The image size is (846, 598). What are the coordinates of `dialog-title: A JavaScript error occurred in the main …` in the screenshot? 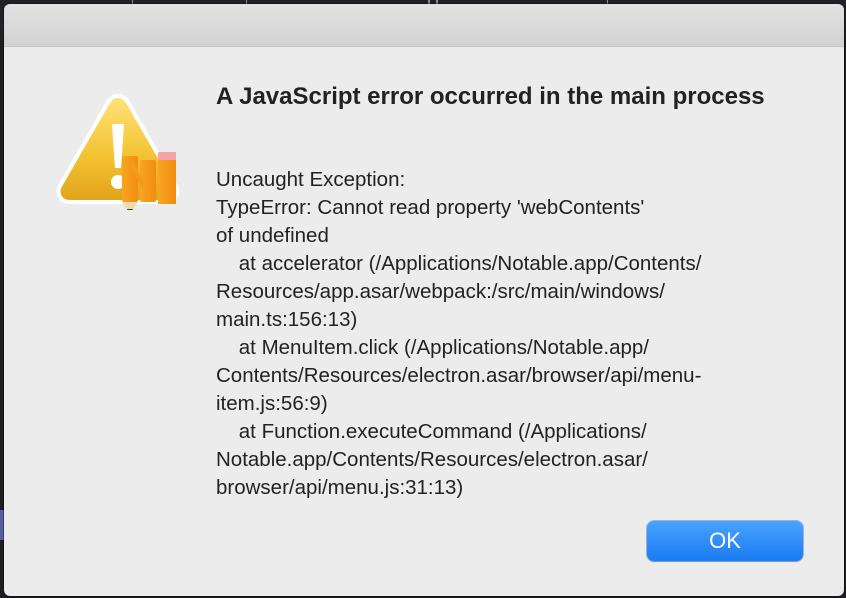 It's located at (490, 96).